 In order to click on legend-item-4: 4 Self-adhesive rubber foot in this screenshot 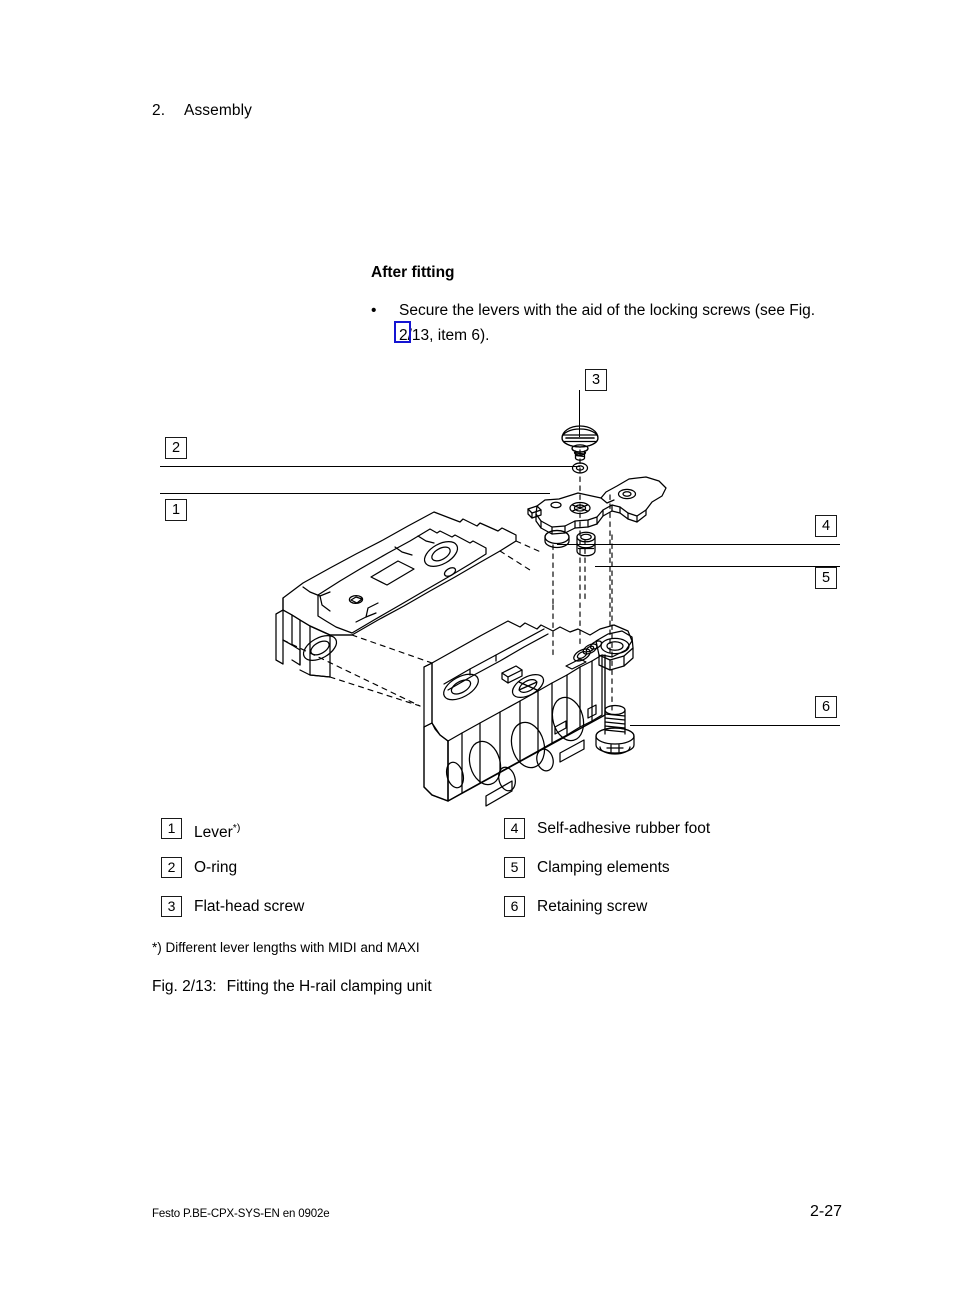, I will do `click(607, 837)`.